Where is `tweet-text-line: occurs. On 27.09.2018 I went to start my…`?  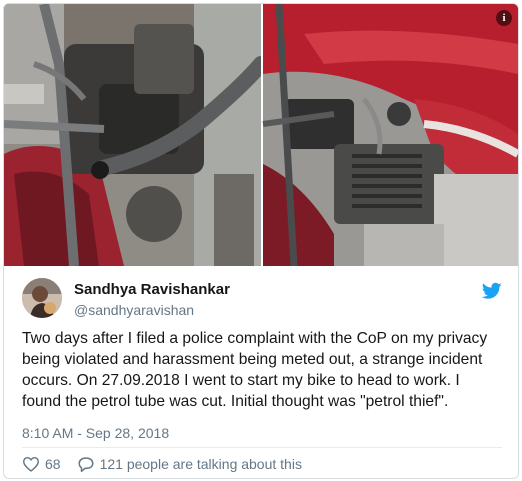
tweet-text-line: occurs. On 27.09.2018 I went to start my… is located at coordinates (241, 380).